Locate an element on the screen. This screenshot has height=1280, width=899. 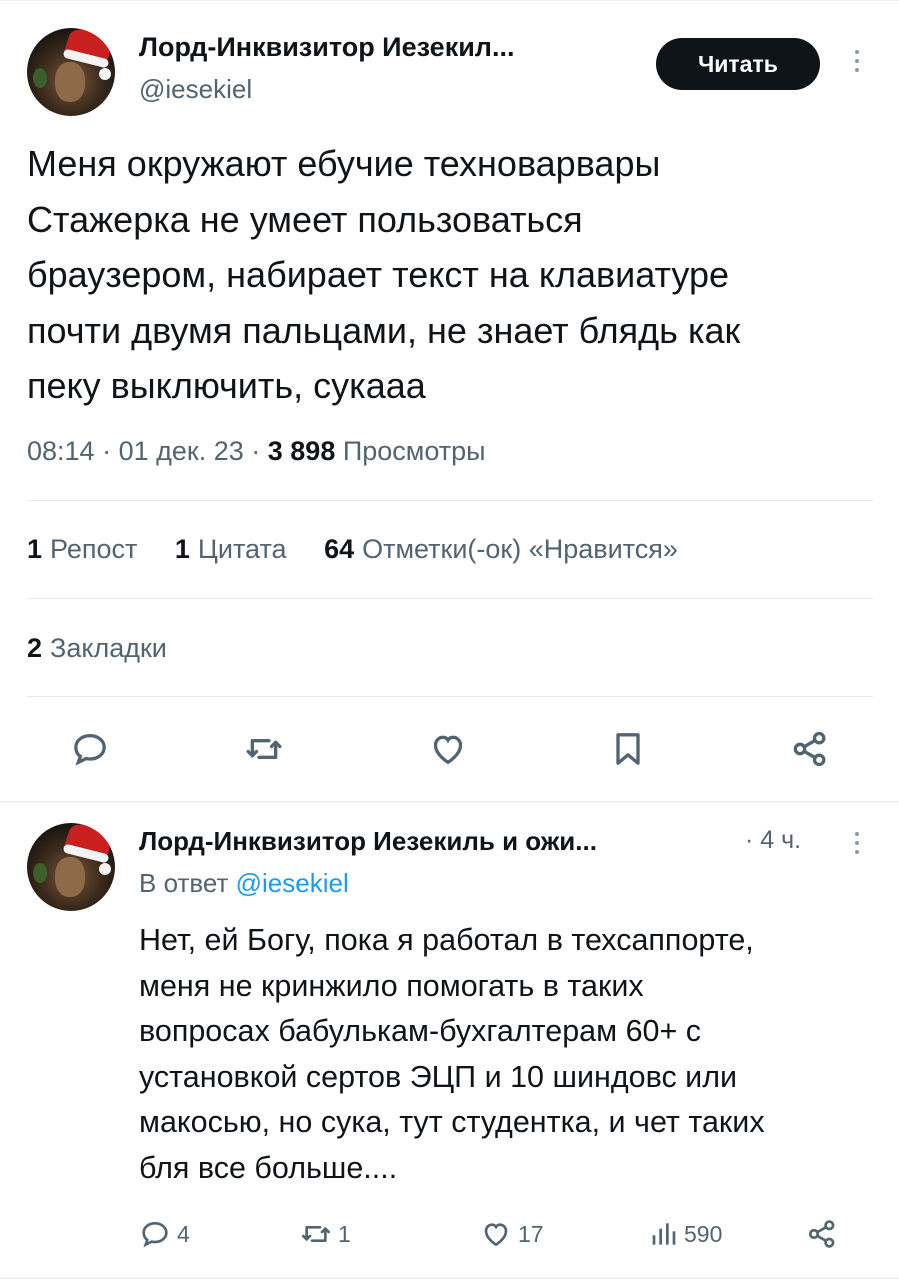
reply-replies-count: 4 is located at coordinates (183, 1233).